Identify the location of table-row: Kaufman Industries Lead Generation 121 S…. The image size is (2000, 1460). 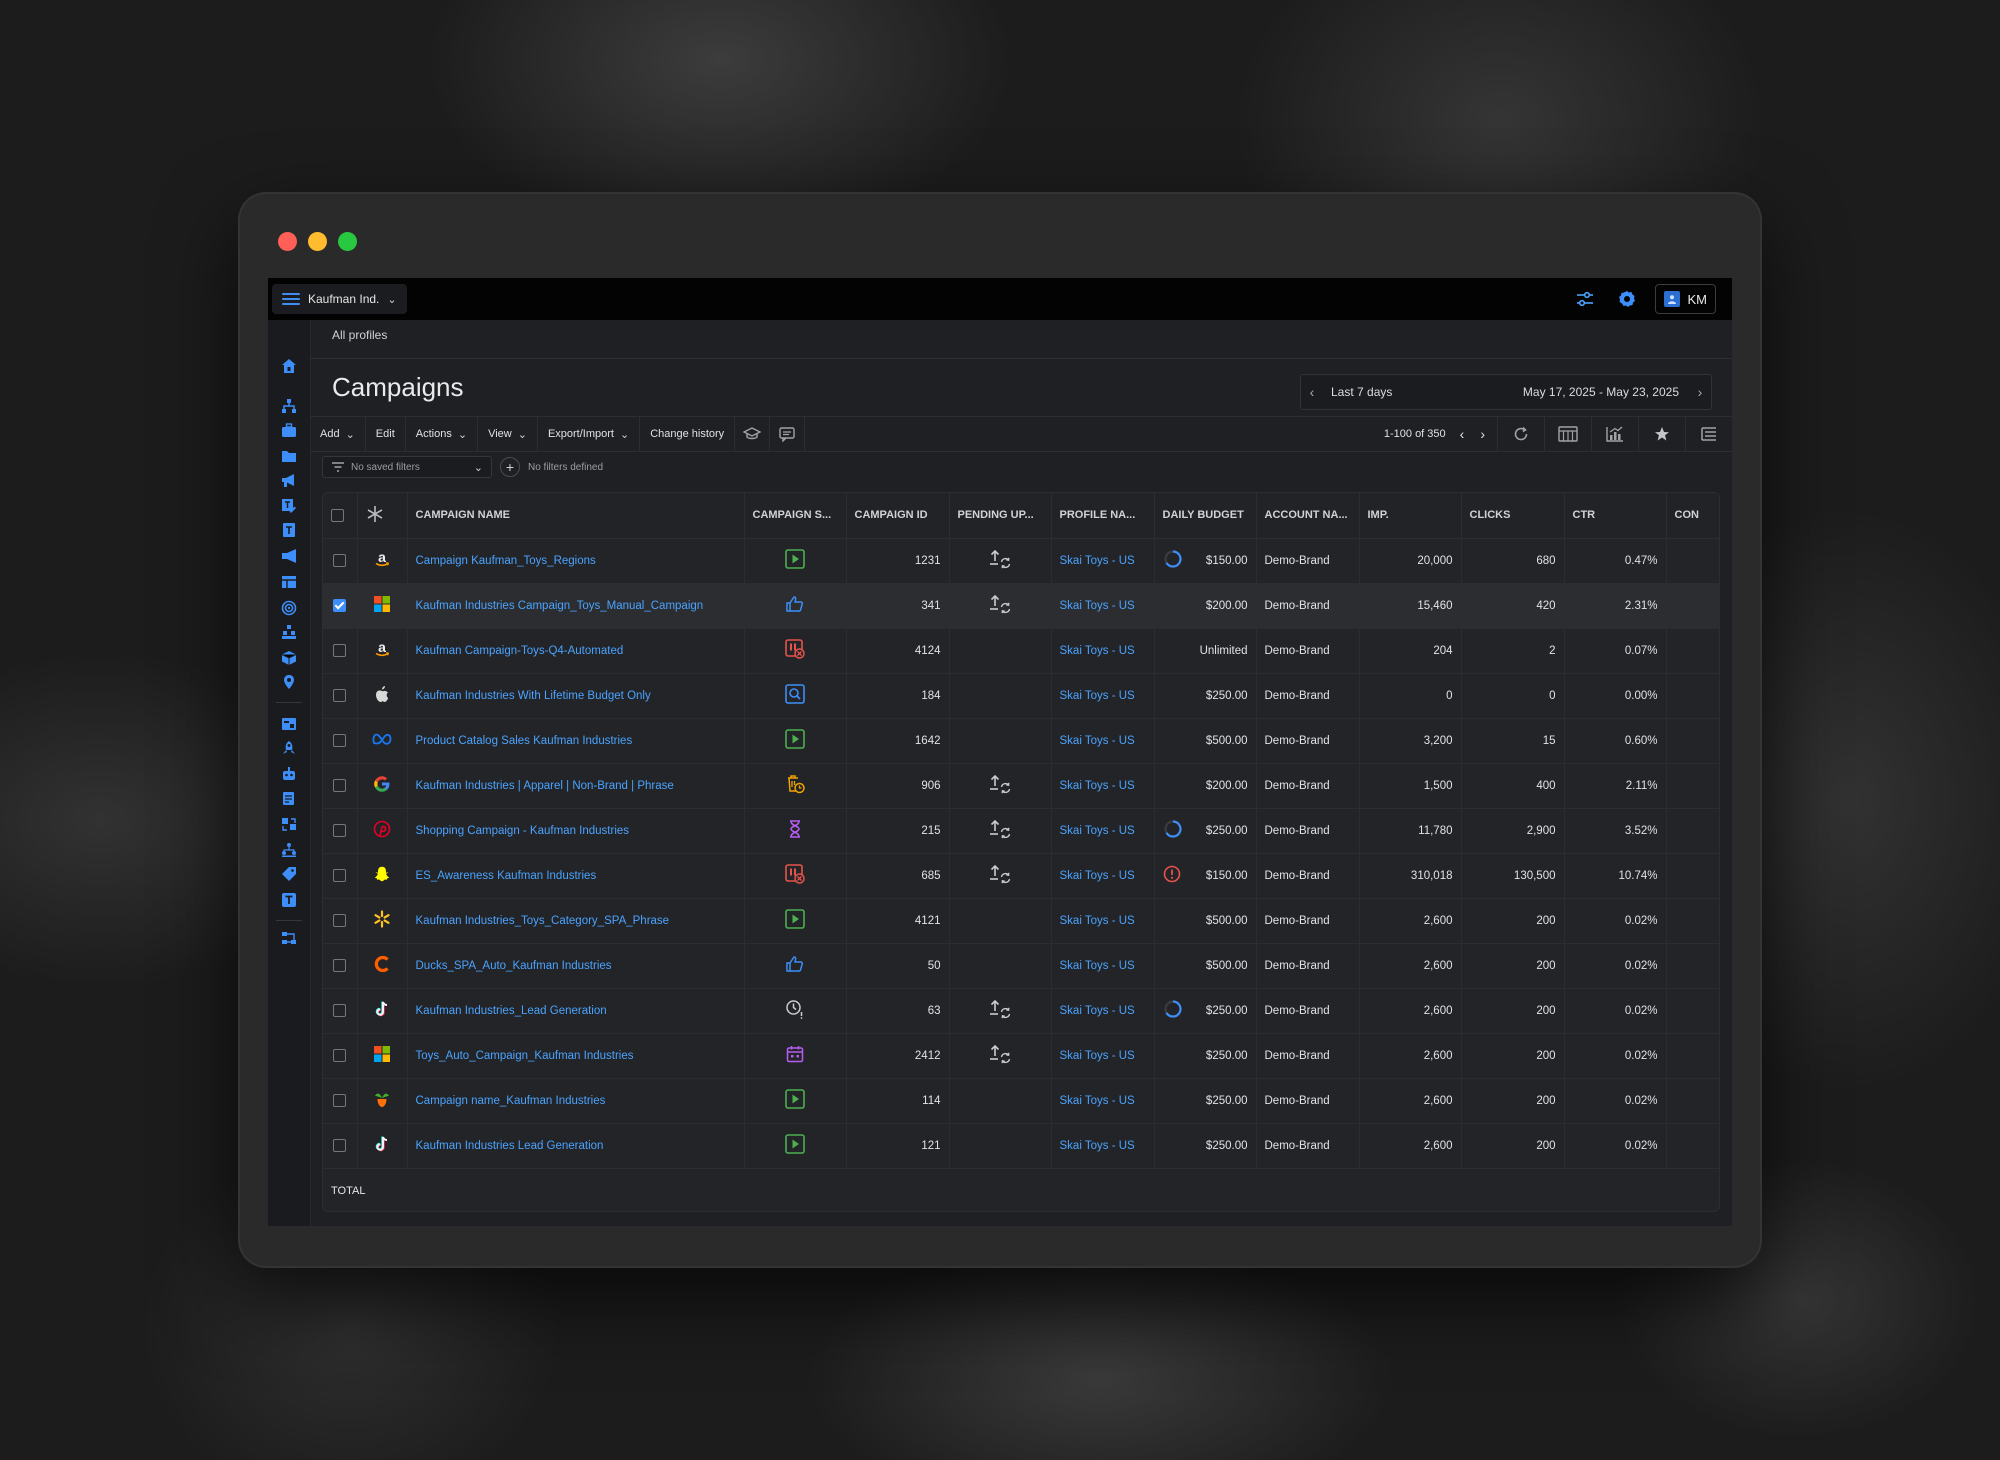
(1021, 1146).